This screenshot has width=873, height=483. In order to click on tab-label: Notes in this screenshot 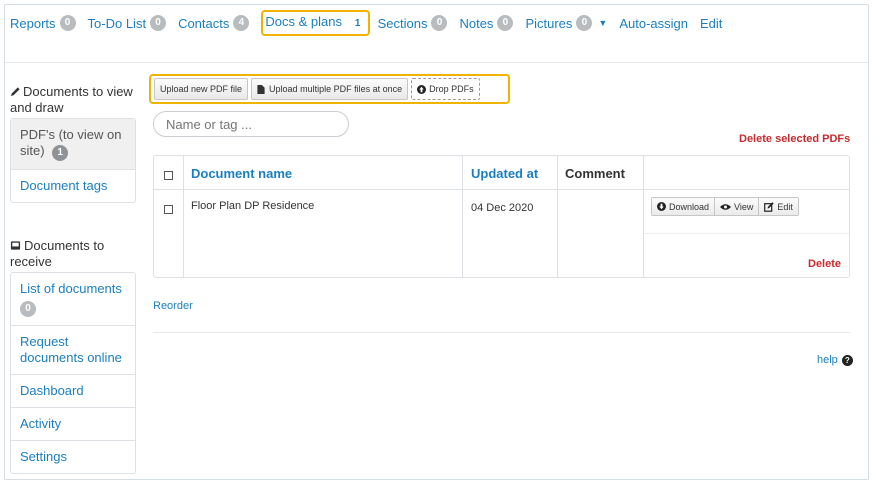, I will do `click(476, 23)`.